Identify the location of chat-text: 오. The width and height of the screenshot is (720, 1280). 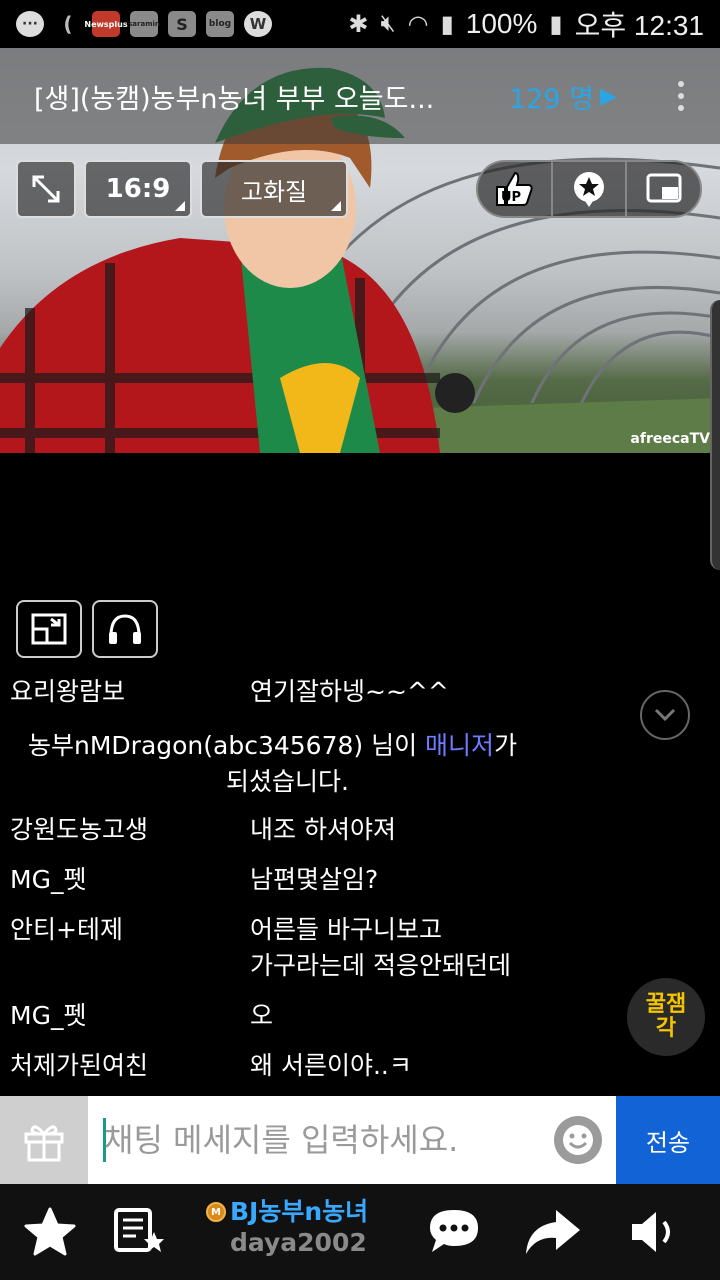
(262, 1015).